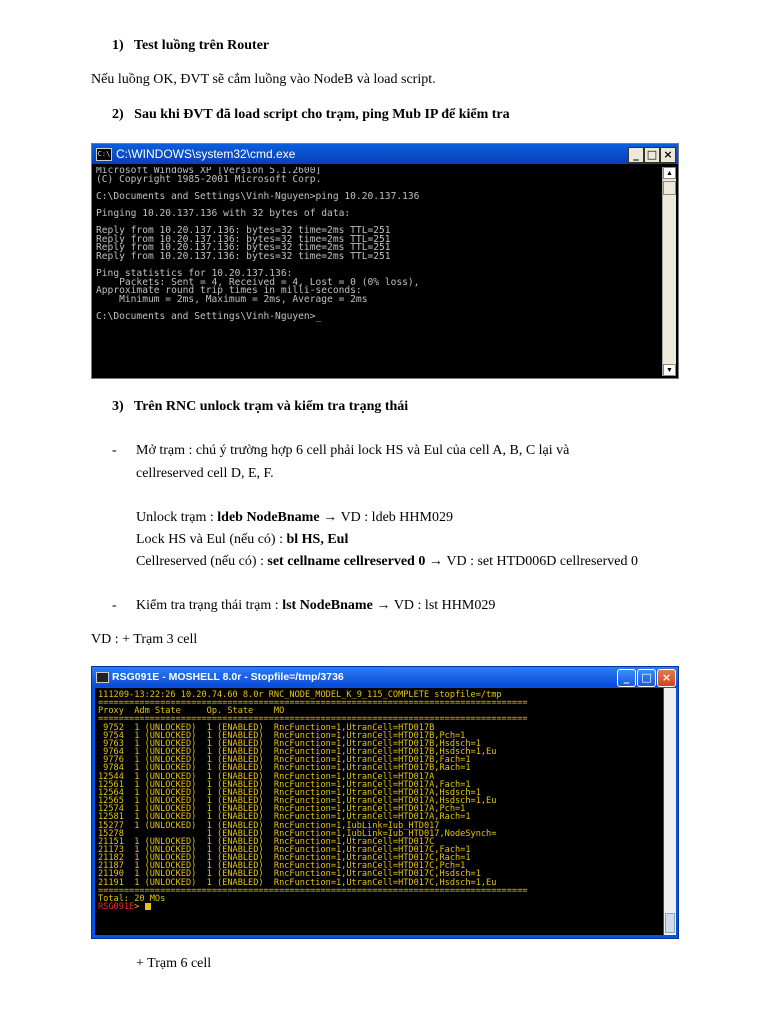 This screenshot has height=1024, width=768. Describe the element at coordinates (317, 539) in the screenshot. I see `lock-hs-command: bl HS, Eul` at that location.